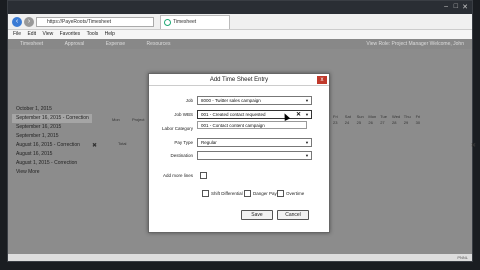 The width and height of the screenshot is (480, 270). What do you see at coordinates (360, 116) in the screenshot?
I see `day-header: Sun` at bounding box center [360, 116].